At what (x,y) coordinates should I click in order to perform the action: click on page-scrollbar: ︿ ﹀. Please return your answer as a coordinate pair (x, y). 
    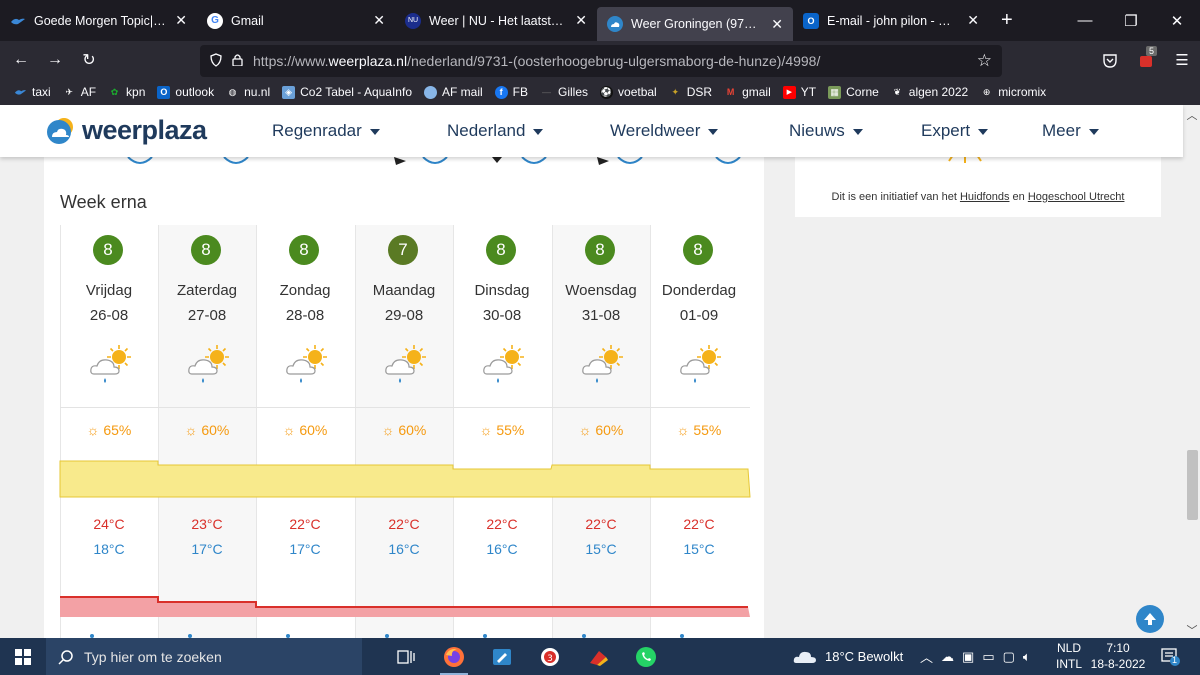
    Looking at the image, I should click on (1191, 371).